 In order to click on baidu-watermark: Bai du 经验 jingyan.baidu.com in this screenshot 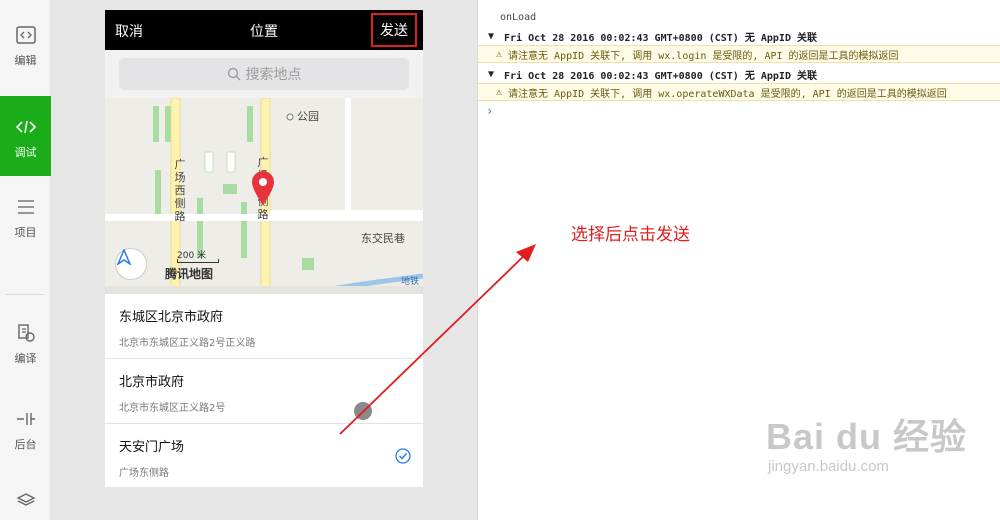, I will do `click(866, 441)`.